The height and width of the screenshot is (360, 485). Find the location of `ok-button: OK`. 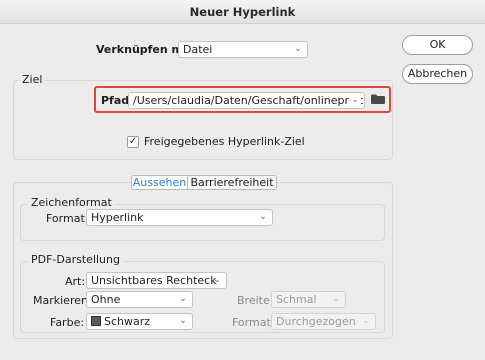

ok-button: OK is located at coordinates (437, 45).